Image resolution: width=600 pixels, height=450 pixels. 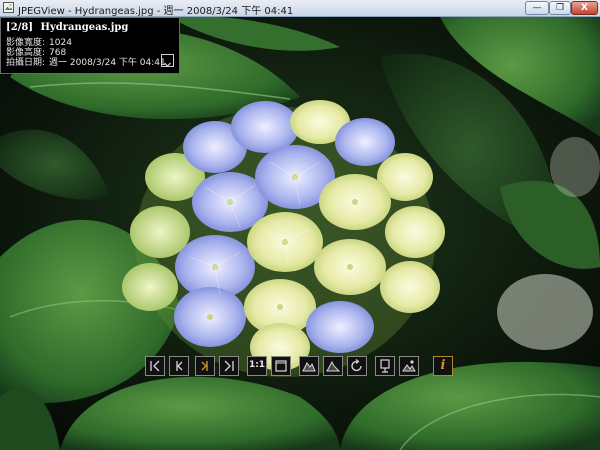 I want to click on maximize-button: ❐, so click(x=560, y=8).